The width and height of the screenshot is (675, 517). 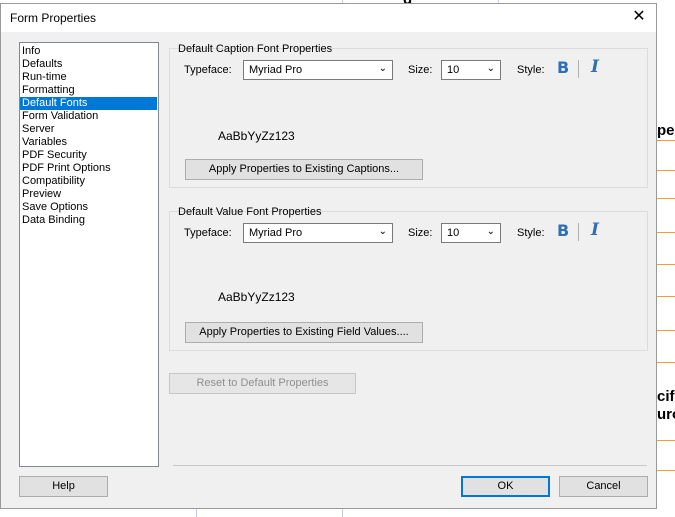 What do you see at coordinates (262, 383) in the screenshot?
I see `reset-defaults-button: Reset to Default Properties` at bounding box center [262, 383].